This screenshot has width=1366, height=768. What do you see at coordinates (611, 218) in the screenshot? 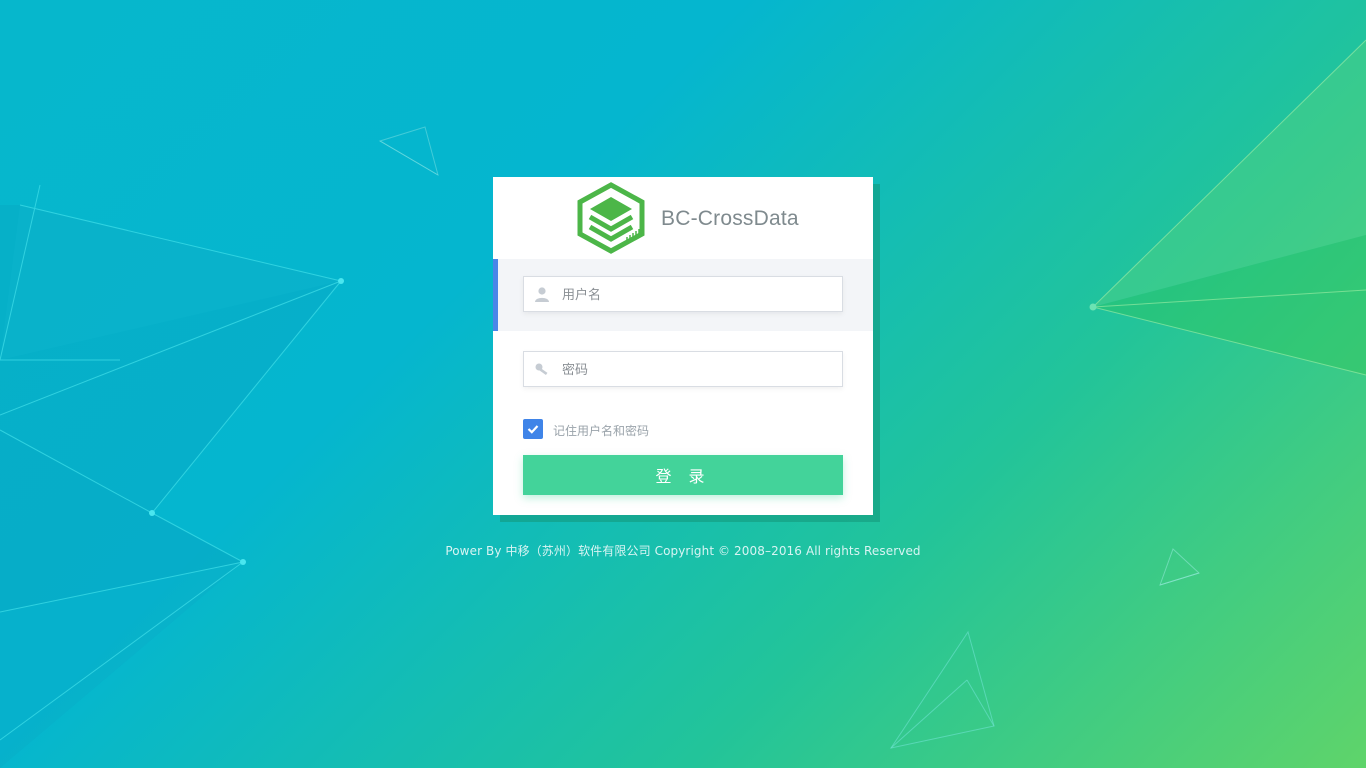
I see `stacked-layers-hexagon-icon` at bounding box center [611, 218].